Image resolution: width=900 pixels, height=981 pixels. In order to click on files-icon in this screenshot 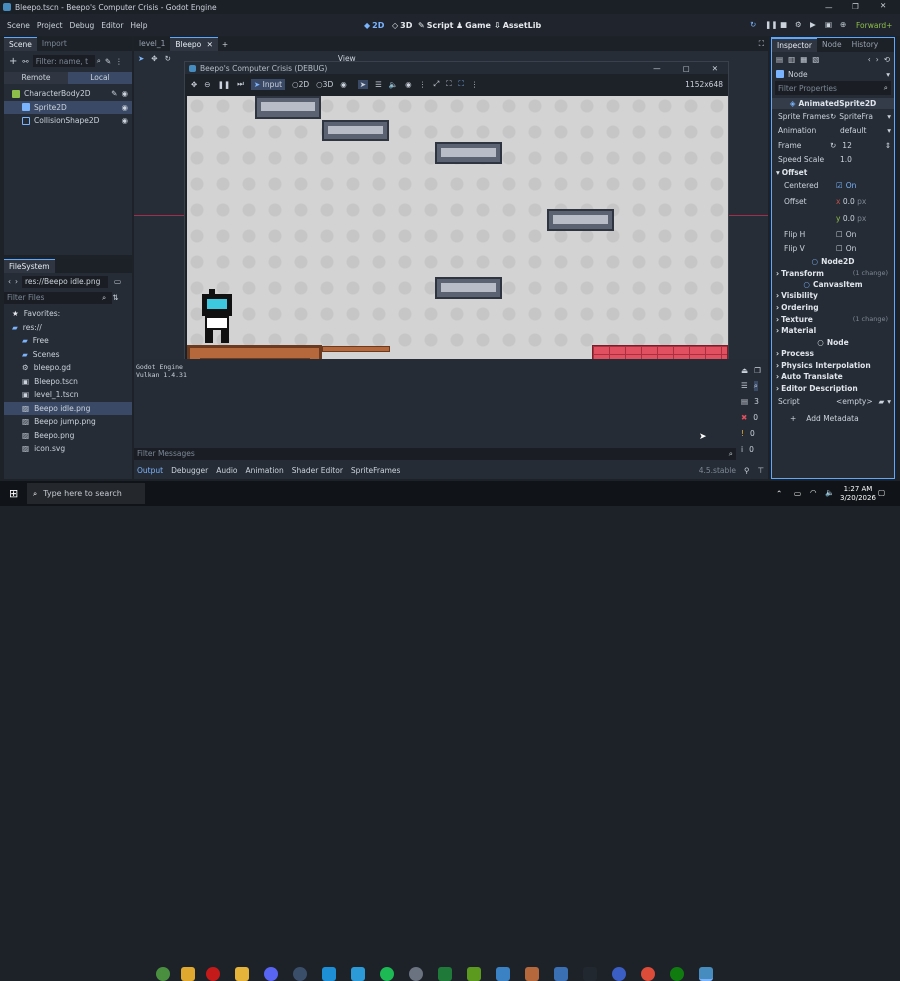, I will do `click(188, 974)`.